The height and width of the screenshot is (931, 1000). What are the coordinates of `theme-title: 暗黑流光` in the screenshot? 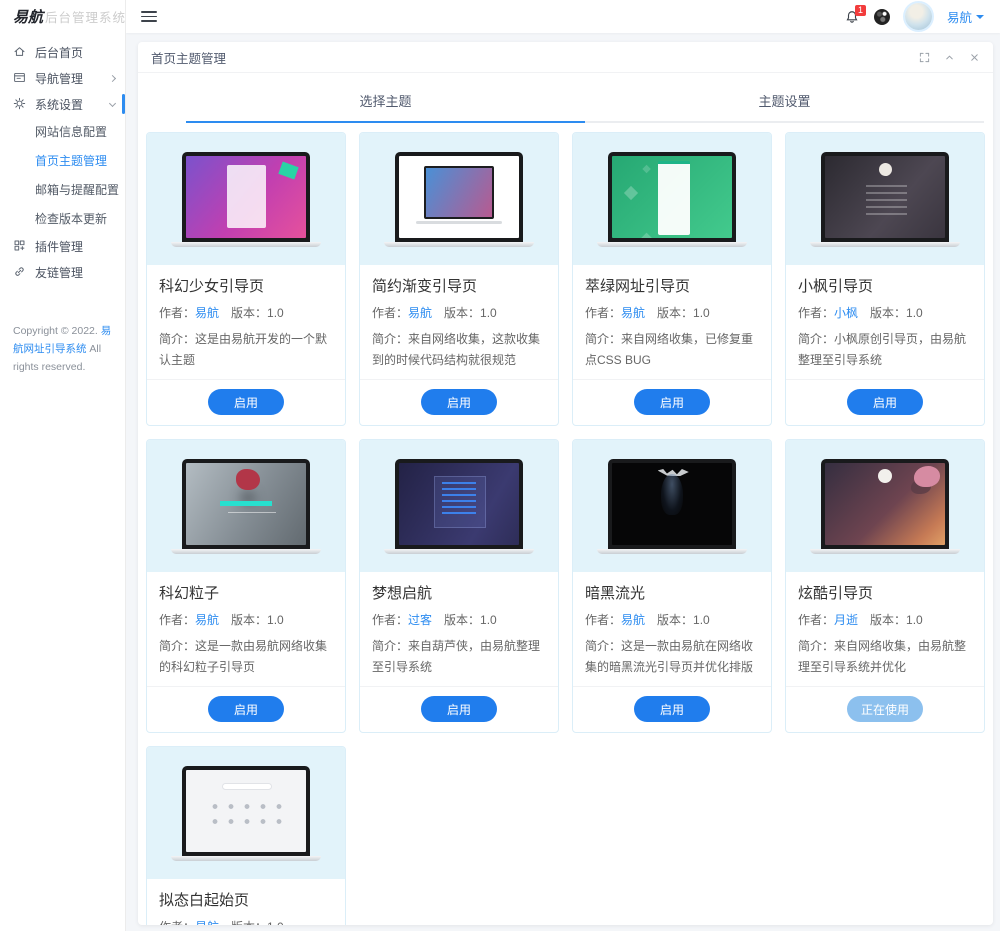 It's located at (615, 593).